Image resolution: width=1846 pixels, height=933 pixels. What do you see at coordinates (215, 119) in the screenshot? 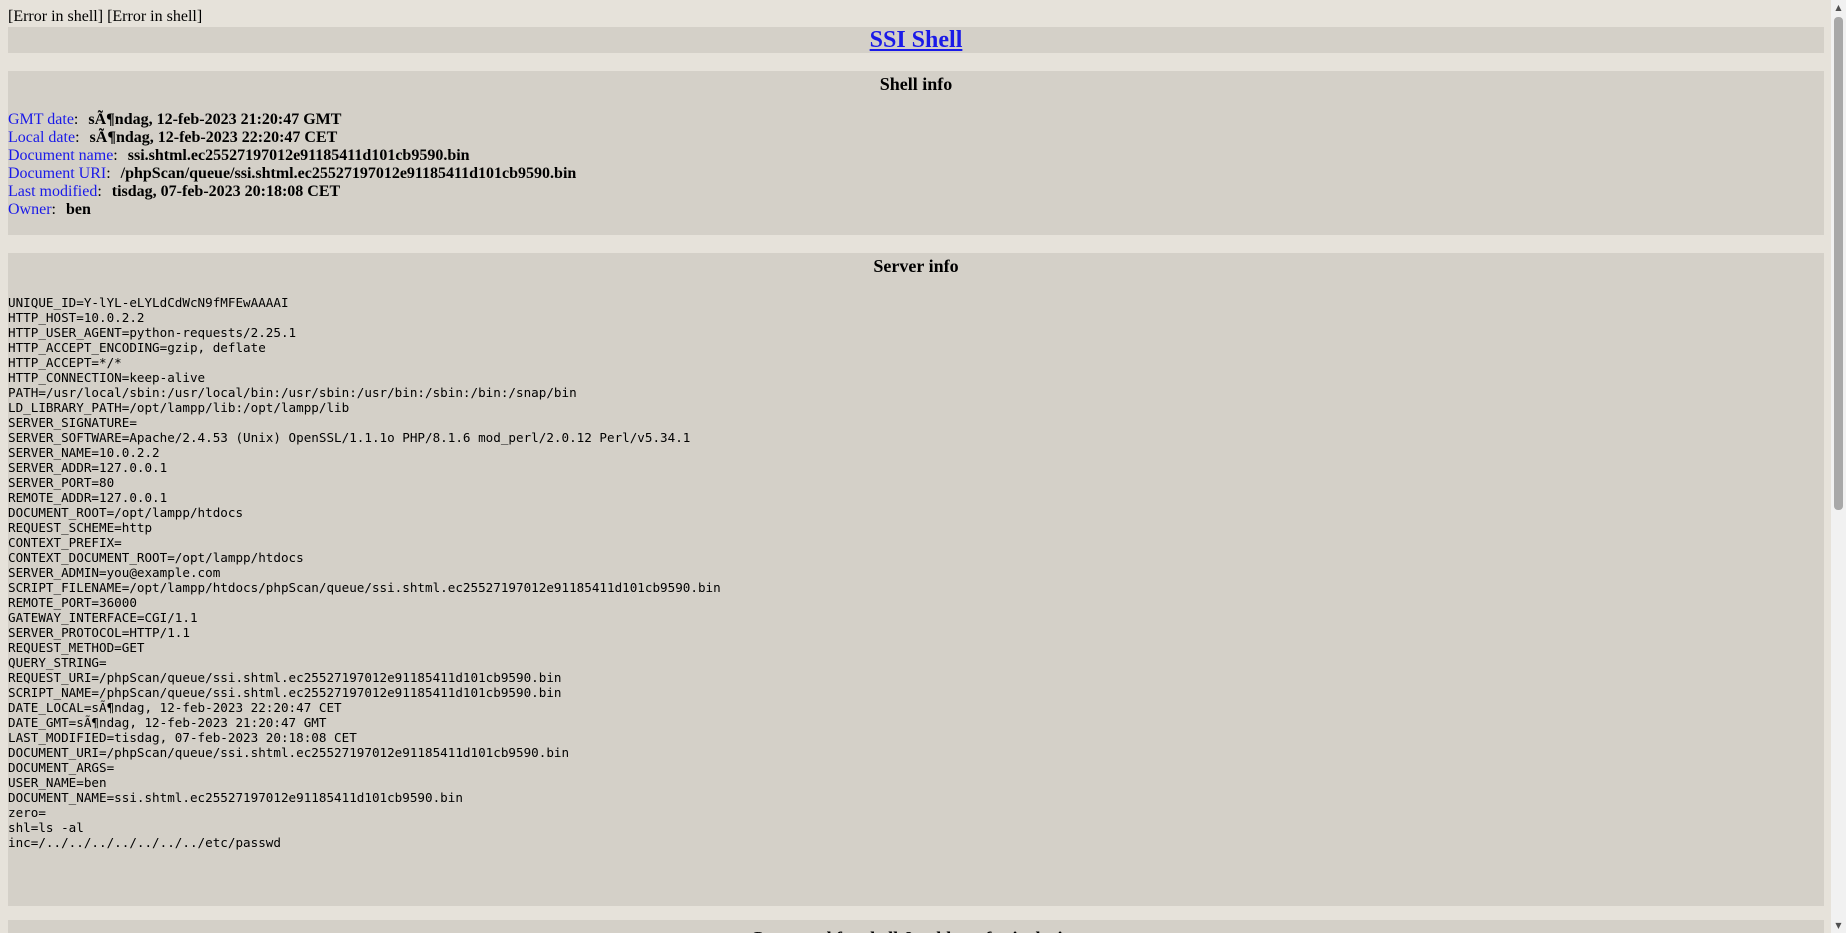
I see `shell-info-value: sÃ¶ndag, 12-feb-2023 21:20:47 GMT` at bounding box center [215, 119].